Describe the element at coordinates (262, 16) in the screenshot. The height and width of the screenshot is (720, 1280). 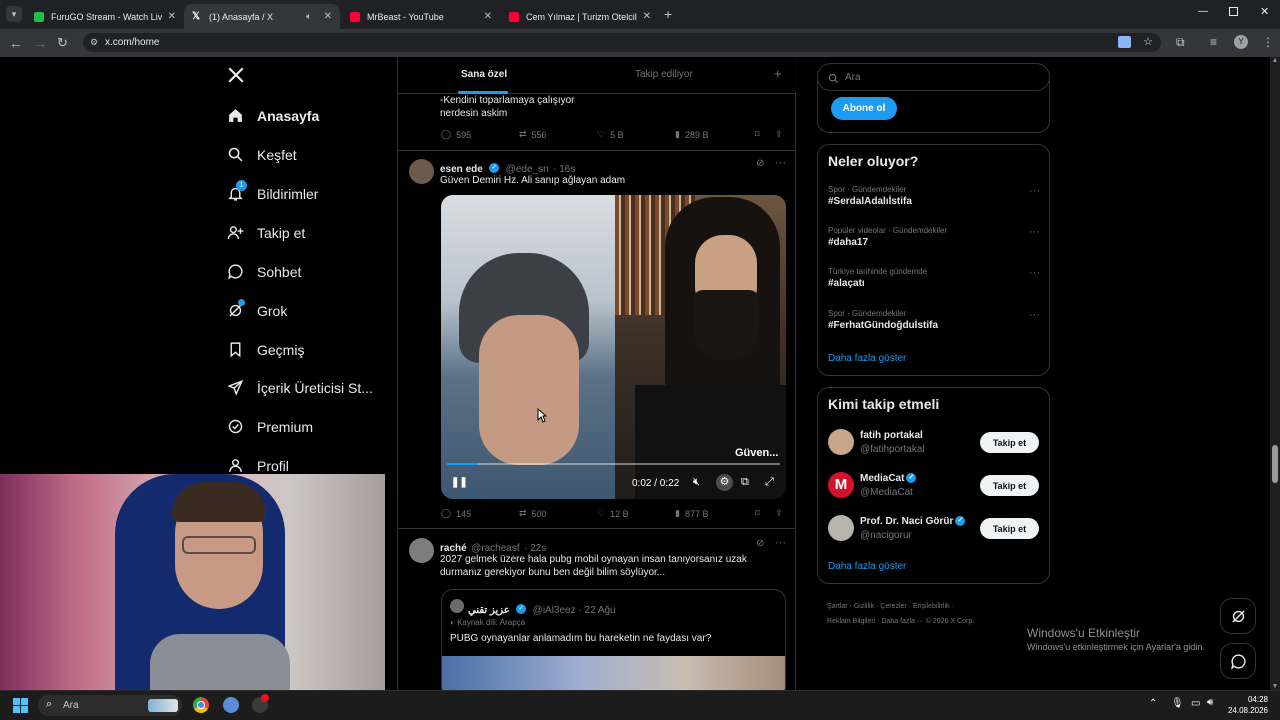
I see `browser-tab-x: 𝕏 (1) Anasayfa / X 🔈︎ ✕` at that location.